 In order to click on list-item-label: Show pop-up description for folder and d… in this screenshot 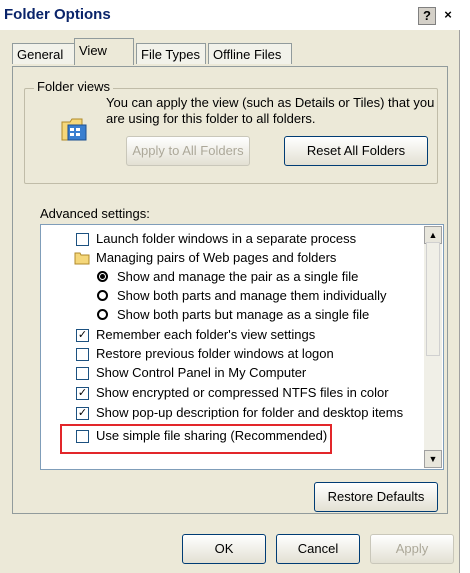, I will do `click(250, 412)`.